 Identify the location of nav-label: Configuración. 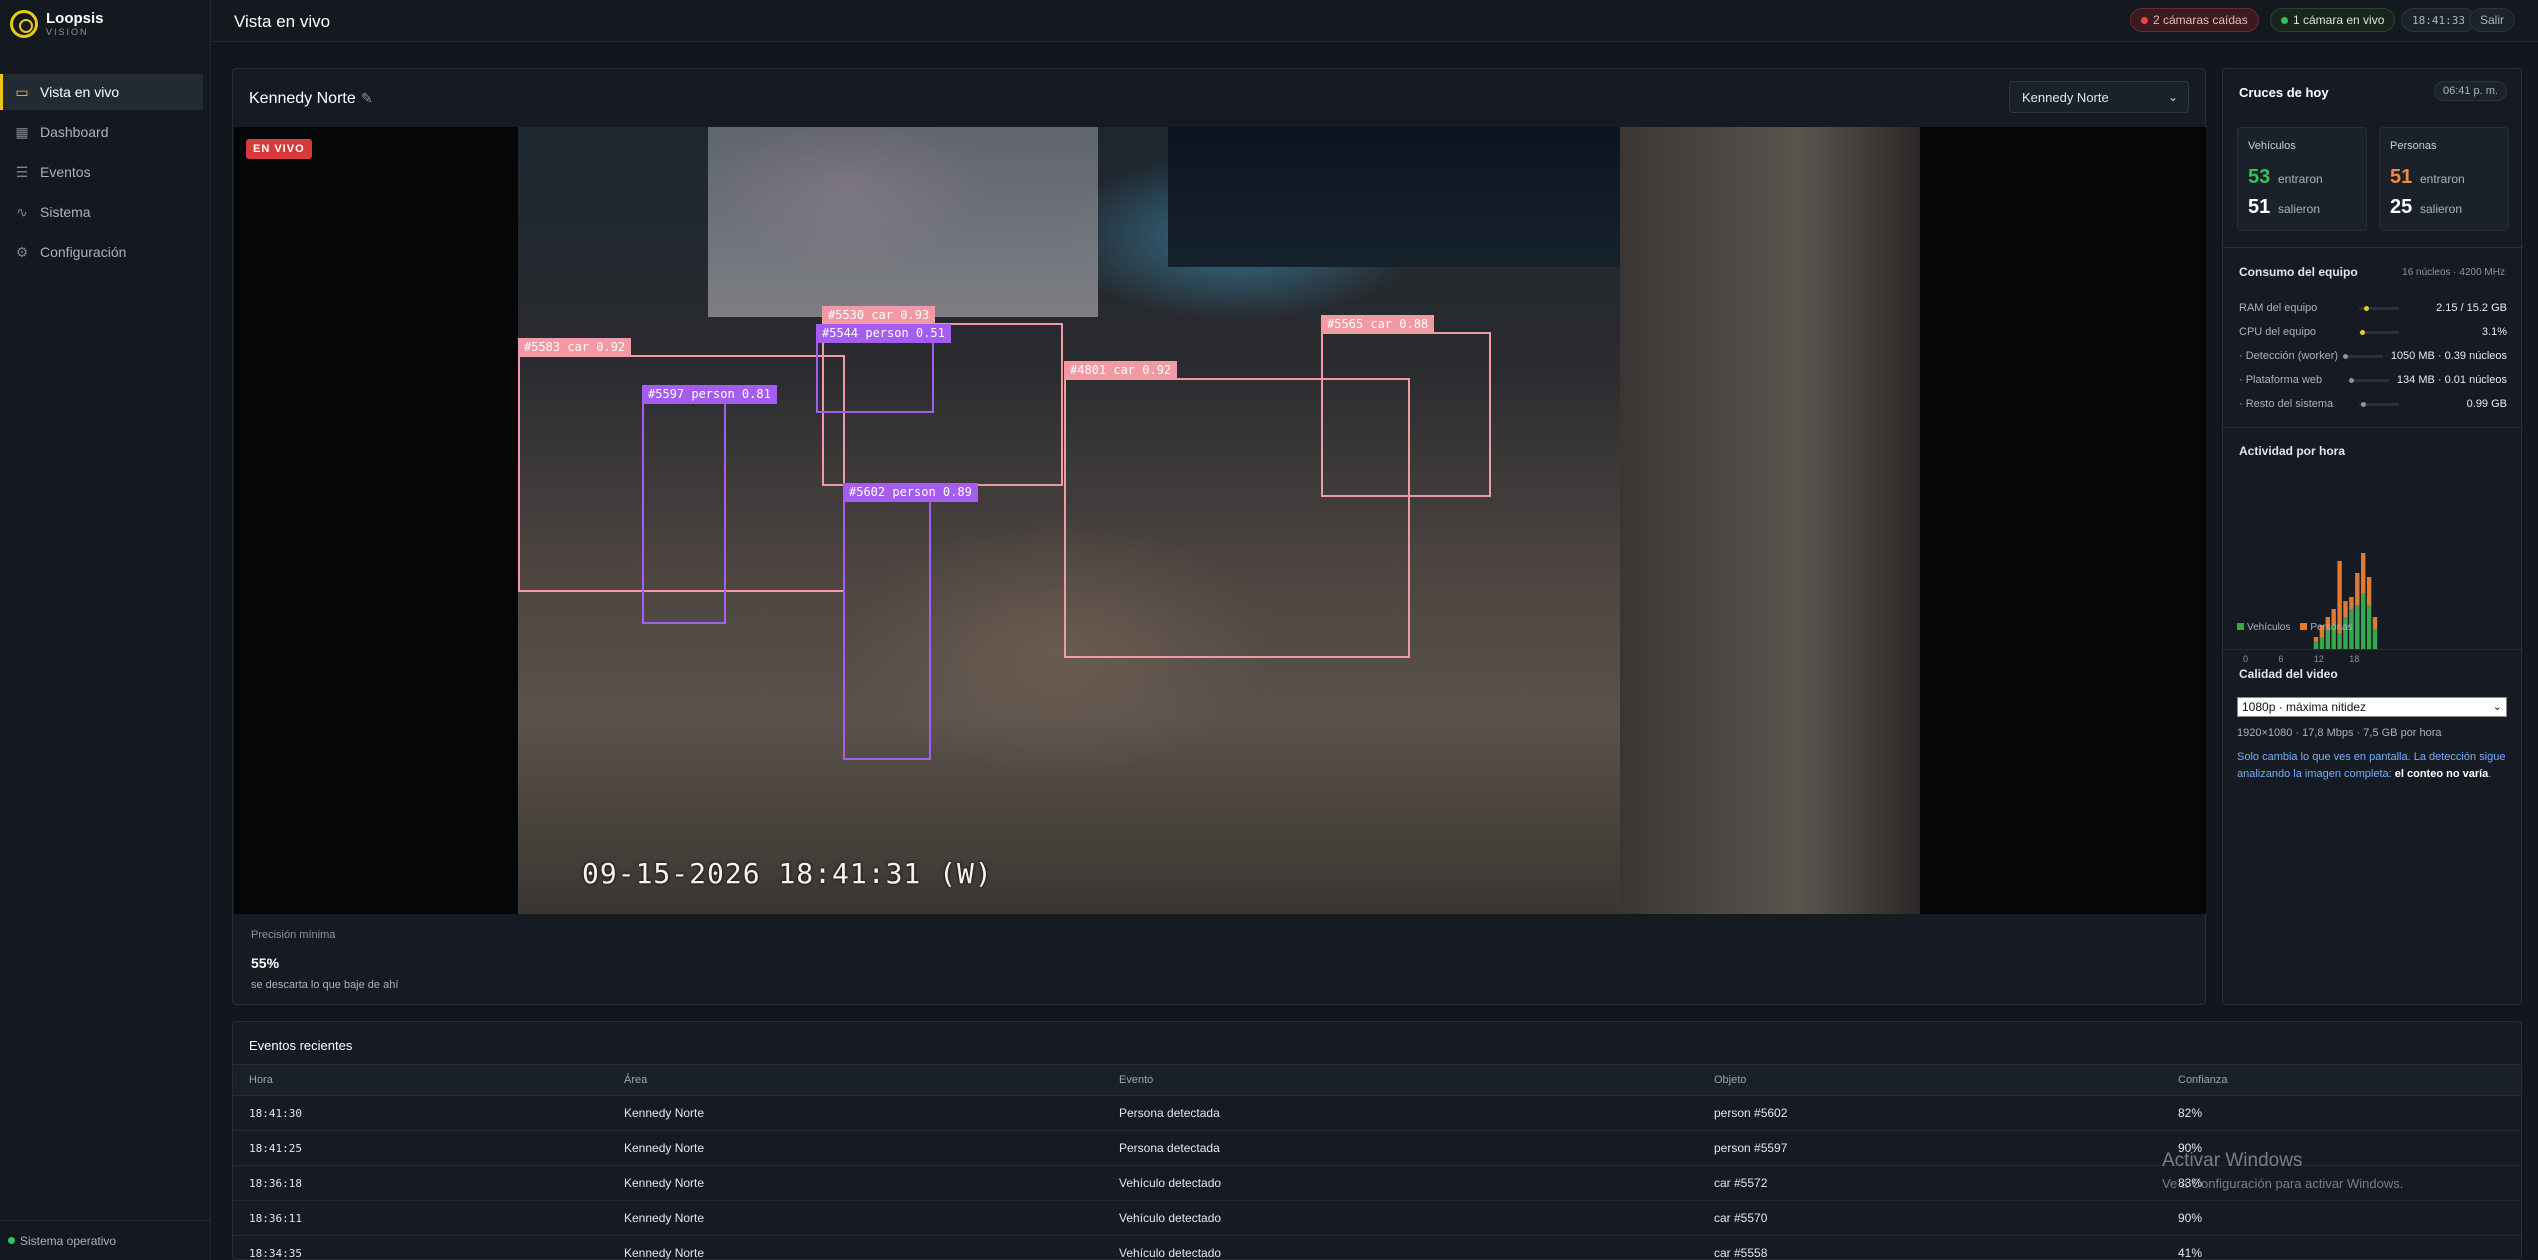
(83, 252).